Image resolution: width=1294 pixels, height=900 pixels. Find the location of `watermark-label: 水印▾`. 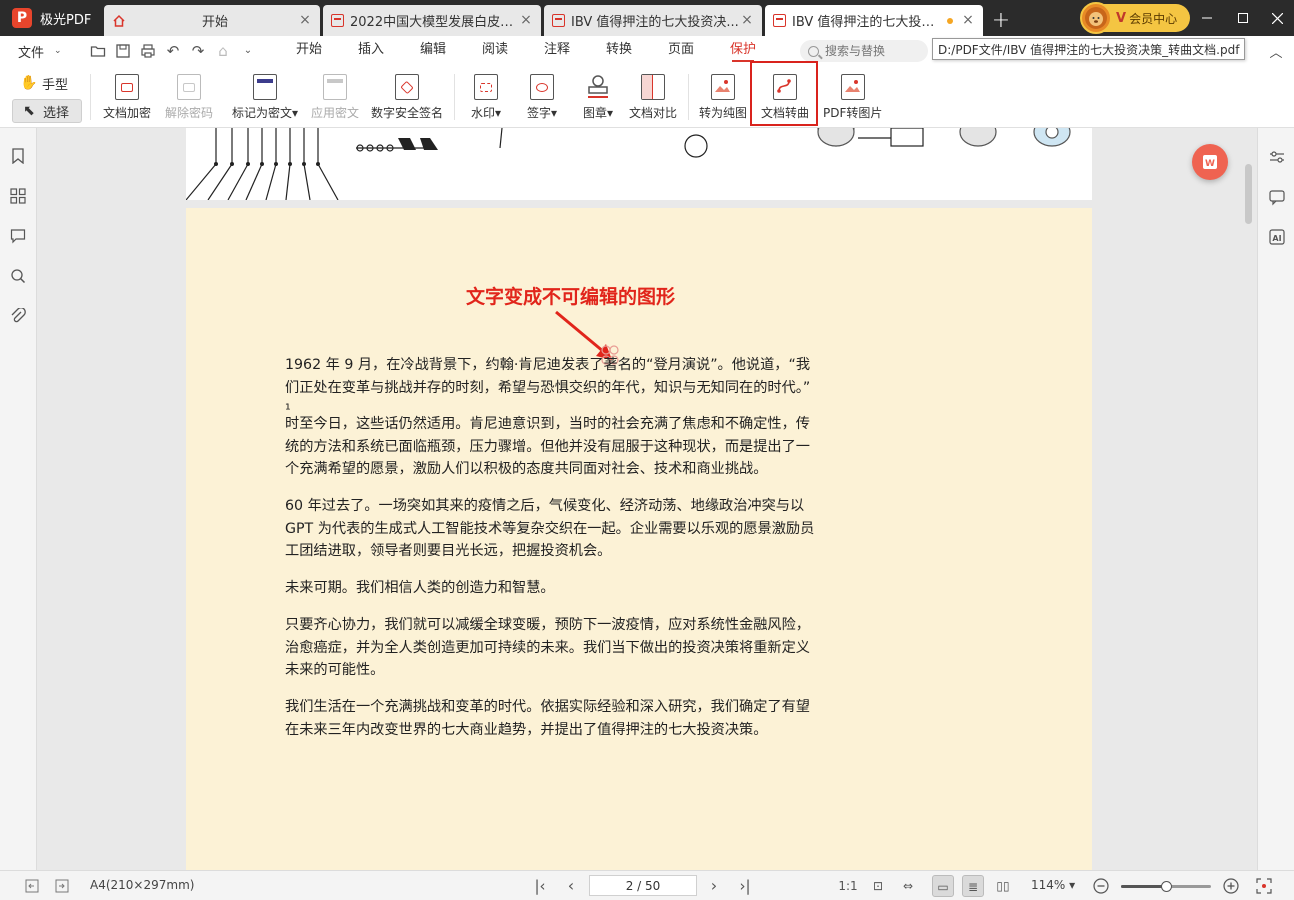

watermark-label: 水印▾ is located at coordinates (486, 113).